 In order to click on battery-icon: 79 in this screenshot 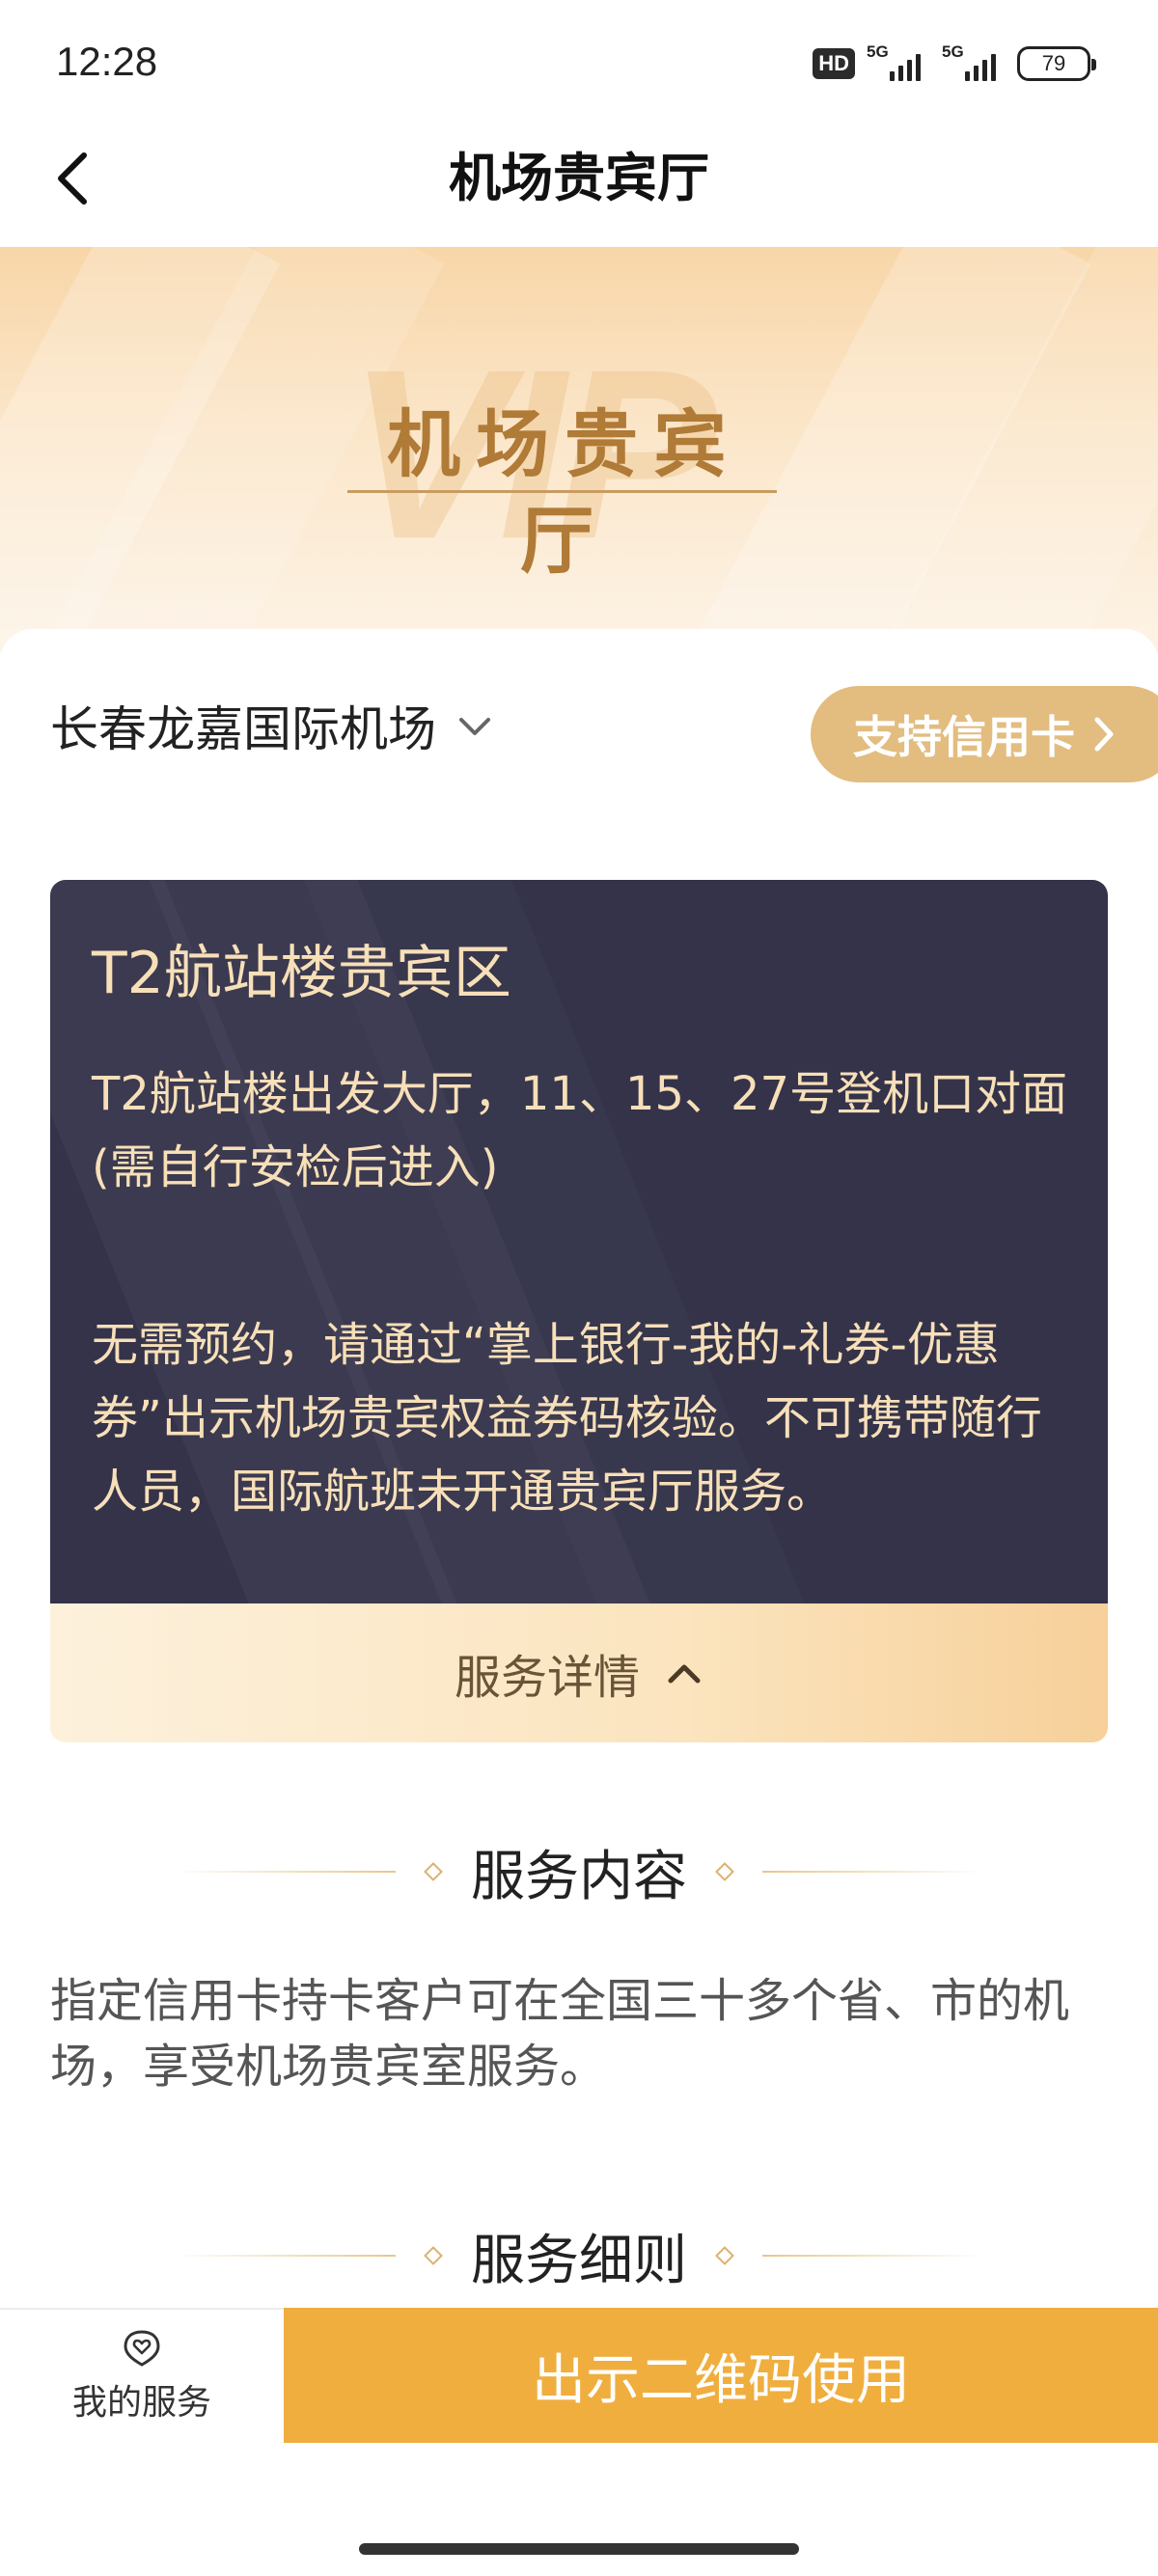, I will do `click(1056, 64)`.